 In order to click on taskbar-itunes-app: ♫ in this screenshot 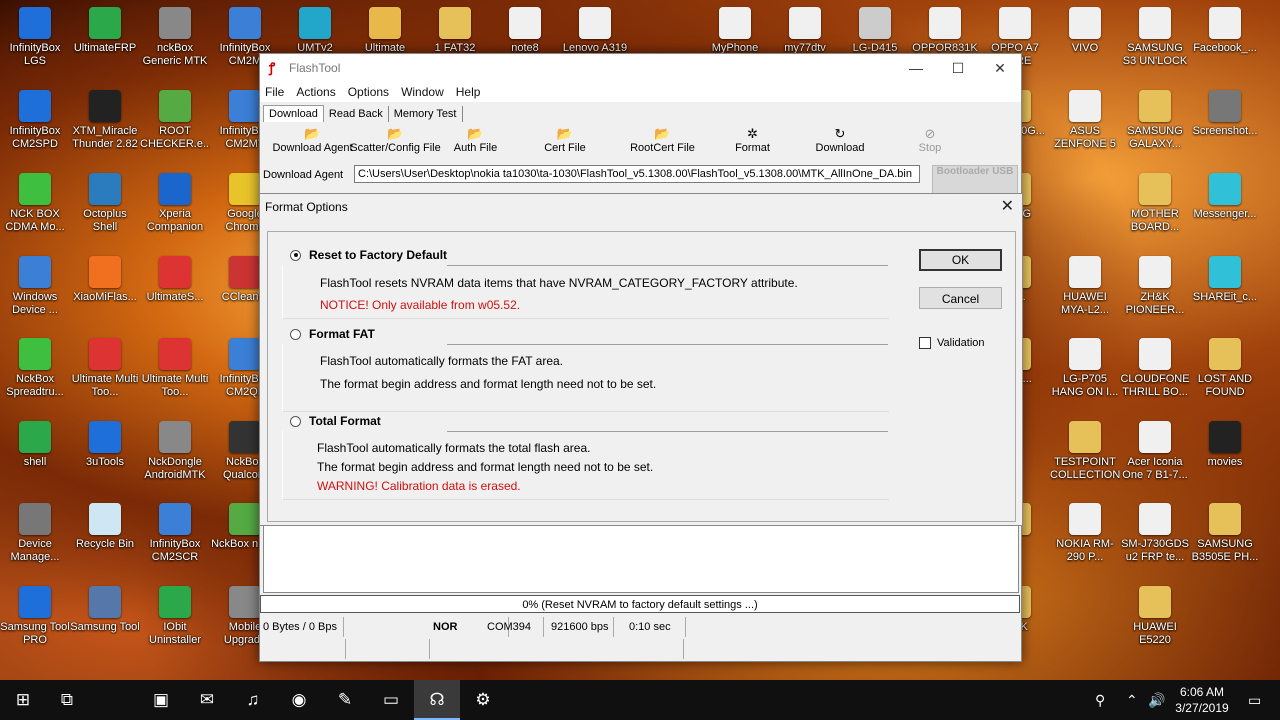, I will do `click(253, 700)`.